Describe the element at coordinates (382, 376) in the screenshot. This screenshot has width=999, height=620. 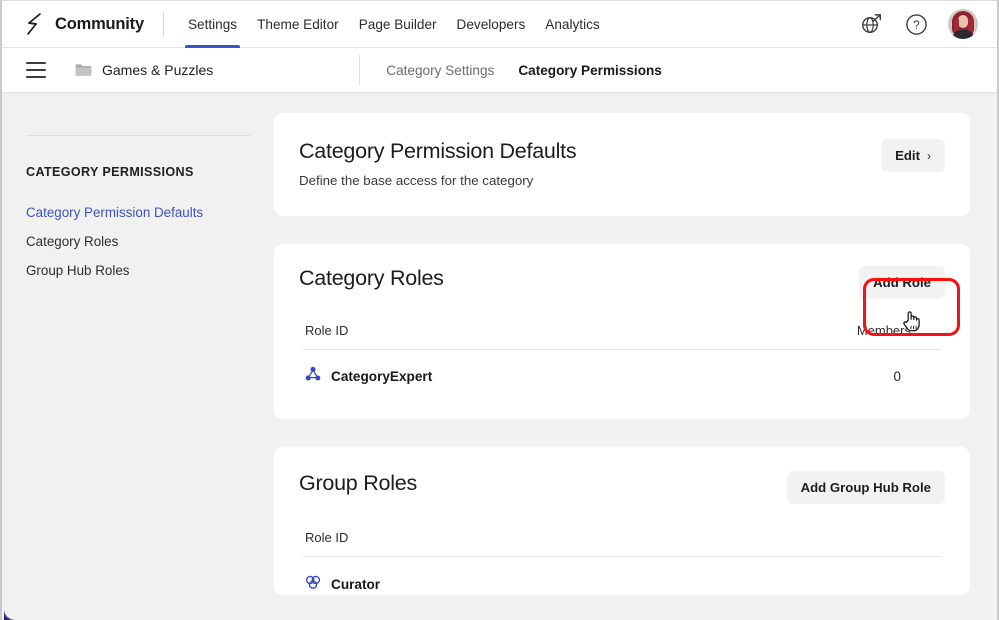
I see `role-name: CategoryExpert` at that location.